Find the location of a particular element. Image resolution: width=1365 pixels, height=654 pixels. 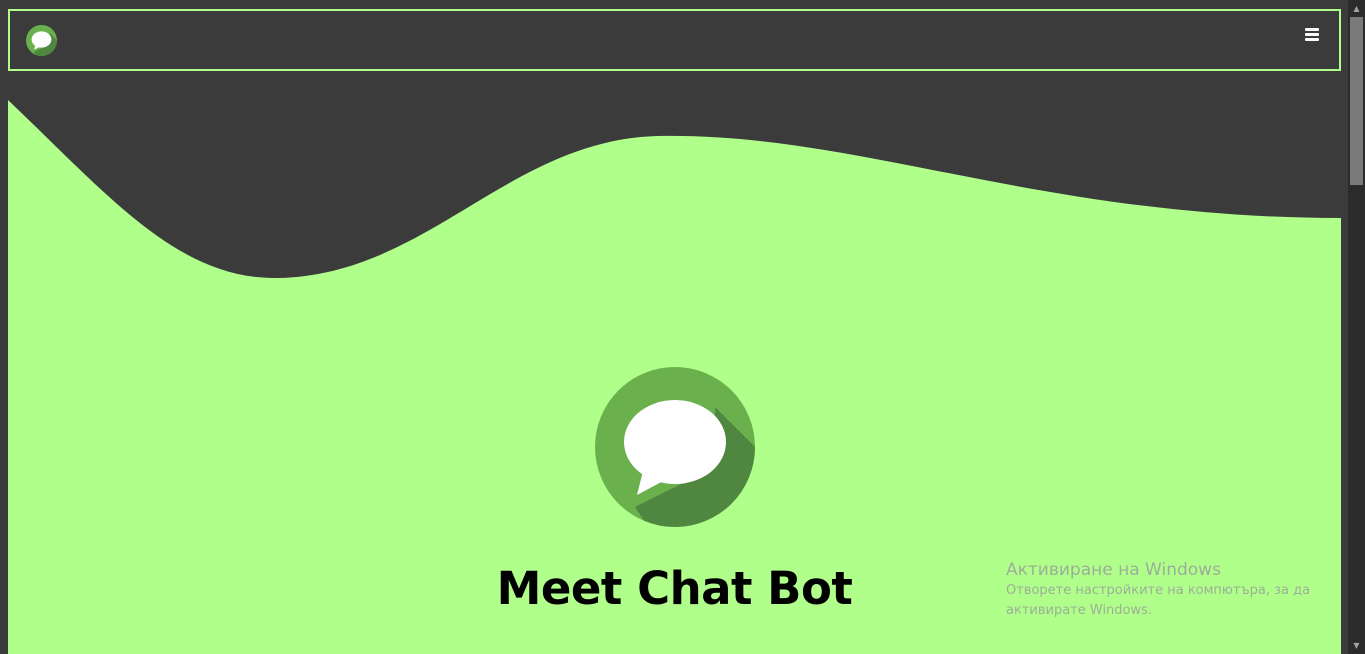

nav-logo-link is located at coordinates (41, 40).